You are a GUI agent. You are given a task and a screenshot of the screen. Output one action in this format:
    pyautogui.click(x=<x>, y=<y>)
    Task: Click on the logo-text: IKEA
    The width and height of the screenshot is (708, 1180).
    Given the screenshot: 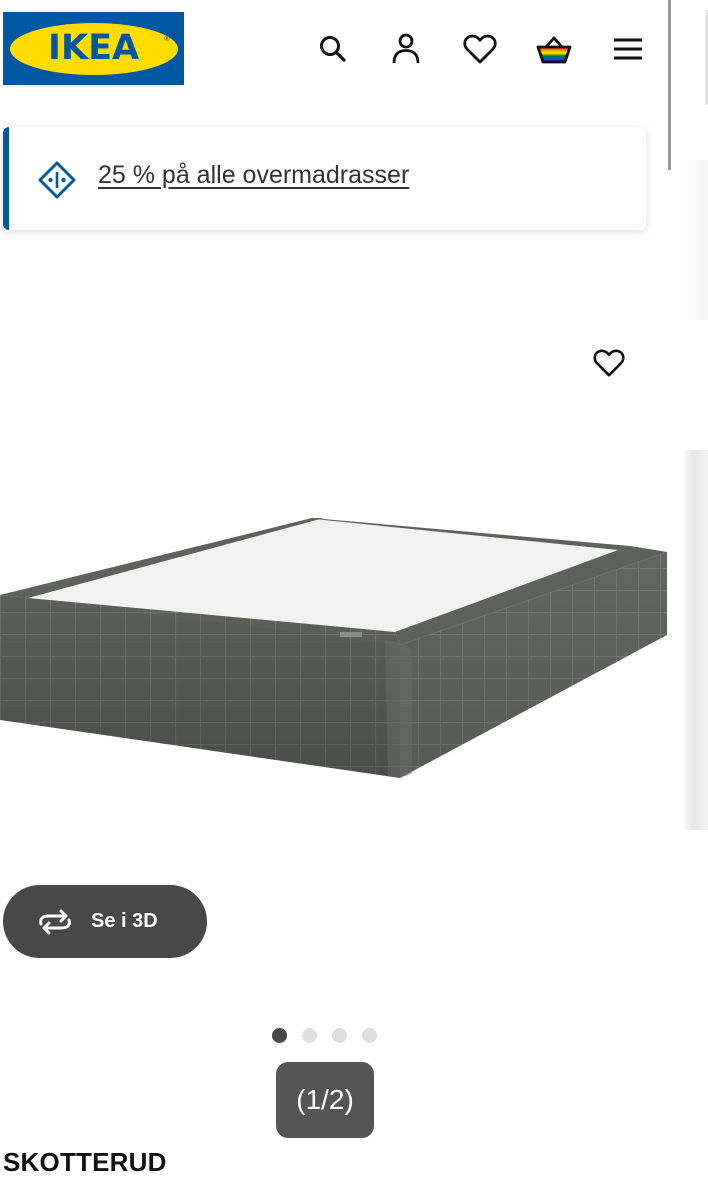 What is the action you would take?
    pyautogui.click(x=93, y=48)
    